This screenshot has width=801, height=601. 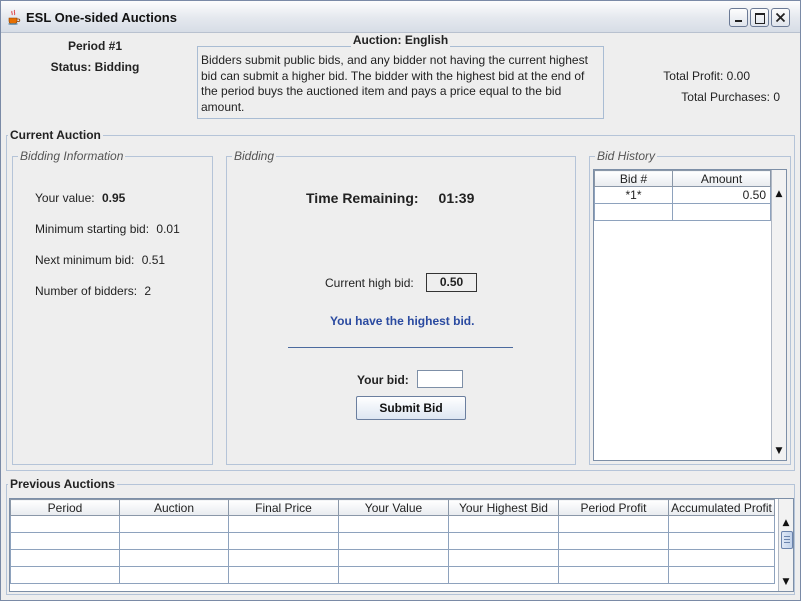 I want to click on current-high-bid-label: Current high bid:, so click(x=369, y=283).